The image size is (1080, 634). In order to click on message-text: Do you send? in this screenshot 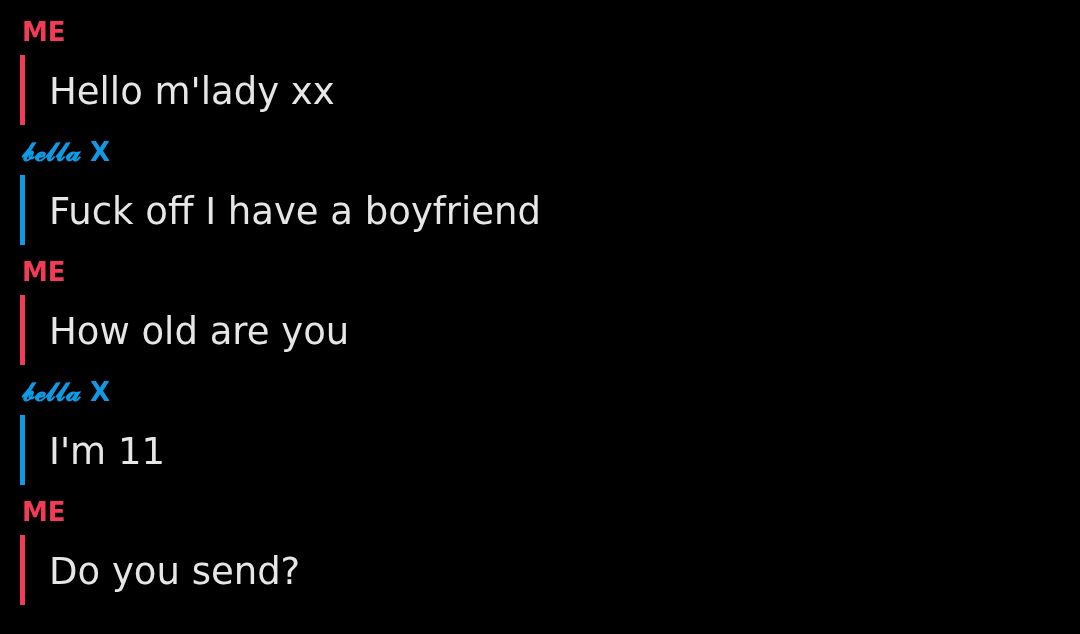, I will do `click(175, 571)`.